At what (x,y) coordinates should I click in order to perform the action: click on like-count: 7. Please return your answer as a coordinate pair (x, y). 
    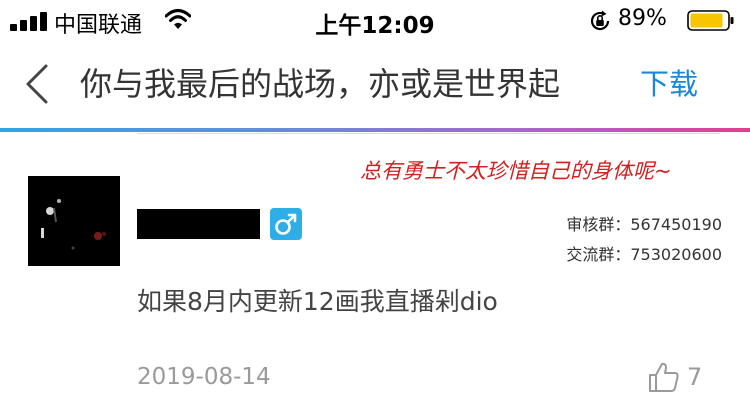
    Looking at the image, I should click on (695, 377).